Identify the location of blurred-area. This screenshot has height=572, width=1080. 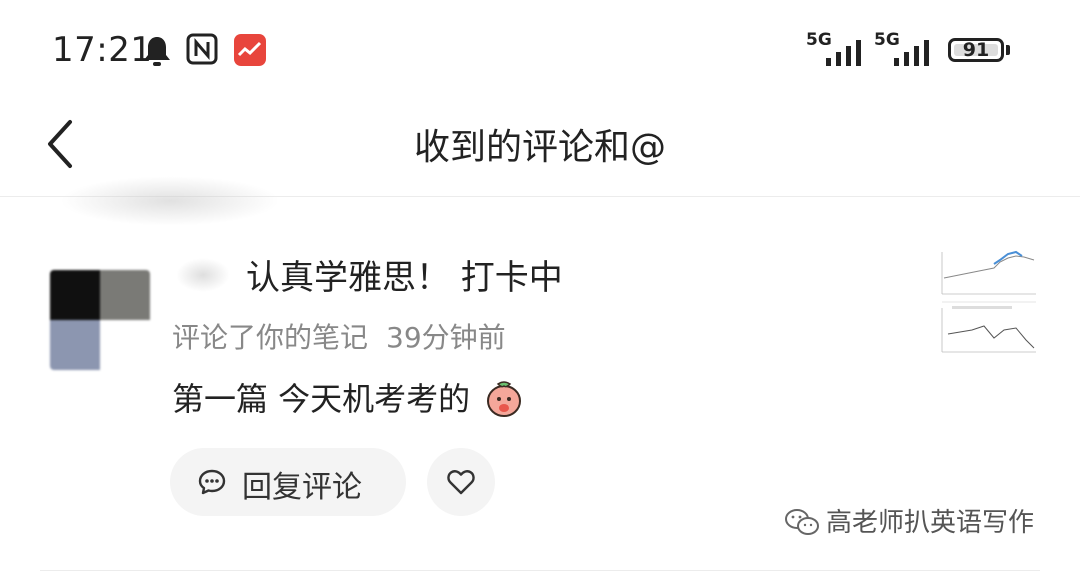
(170, 201).